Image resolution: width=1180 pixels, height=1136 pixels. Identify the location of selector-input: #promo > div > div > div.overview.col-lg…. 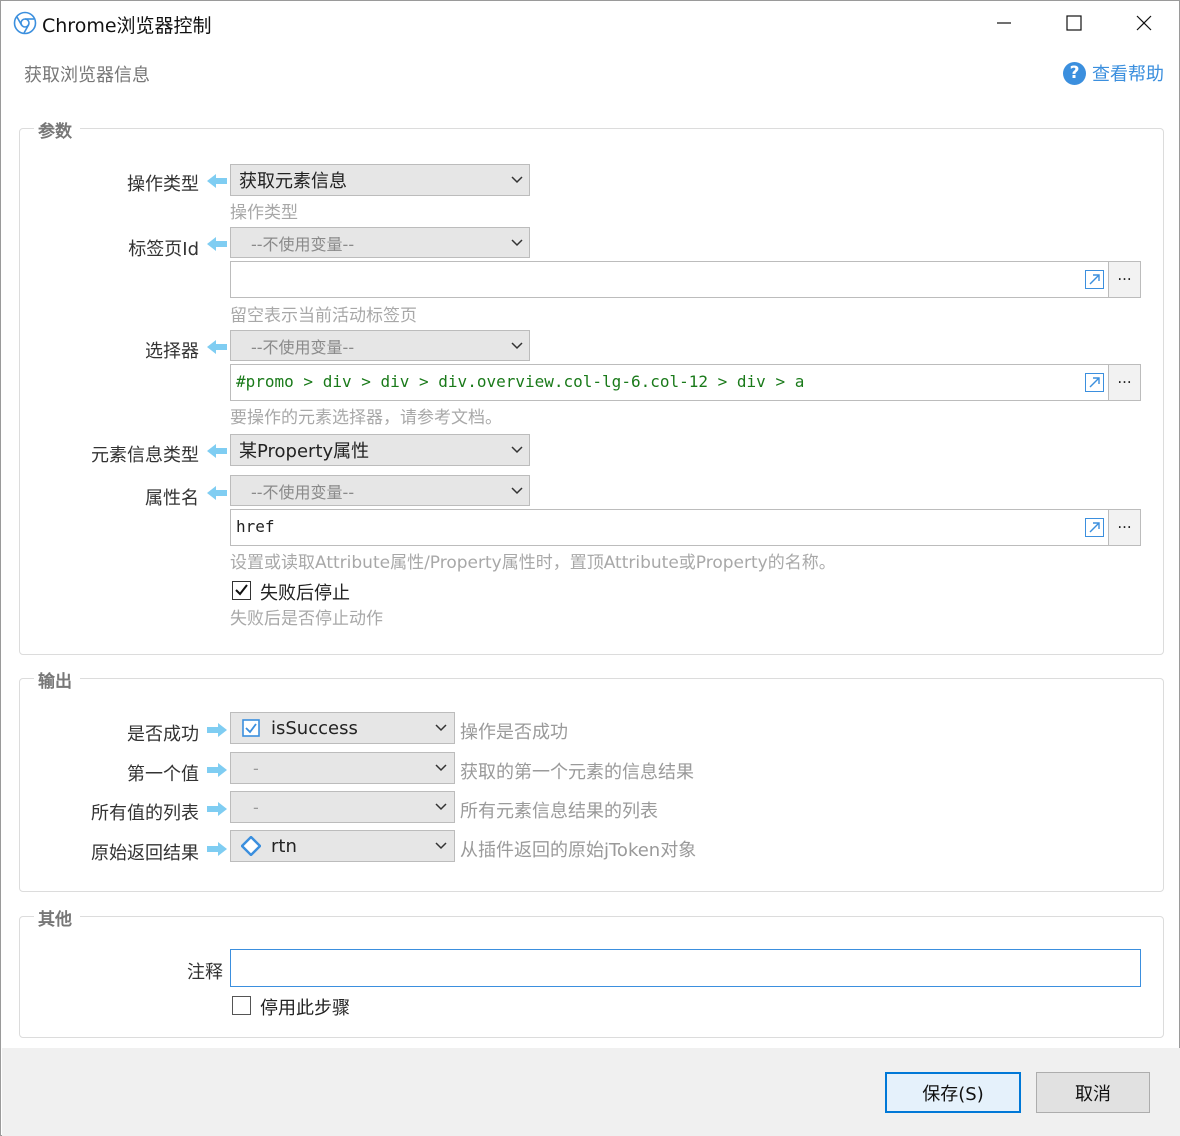
(685, 382).